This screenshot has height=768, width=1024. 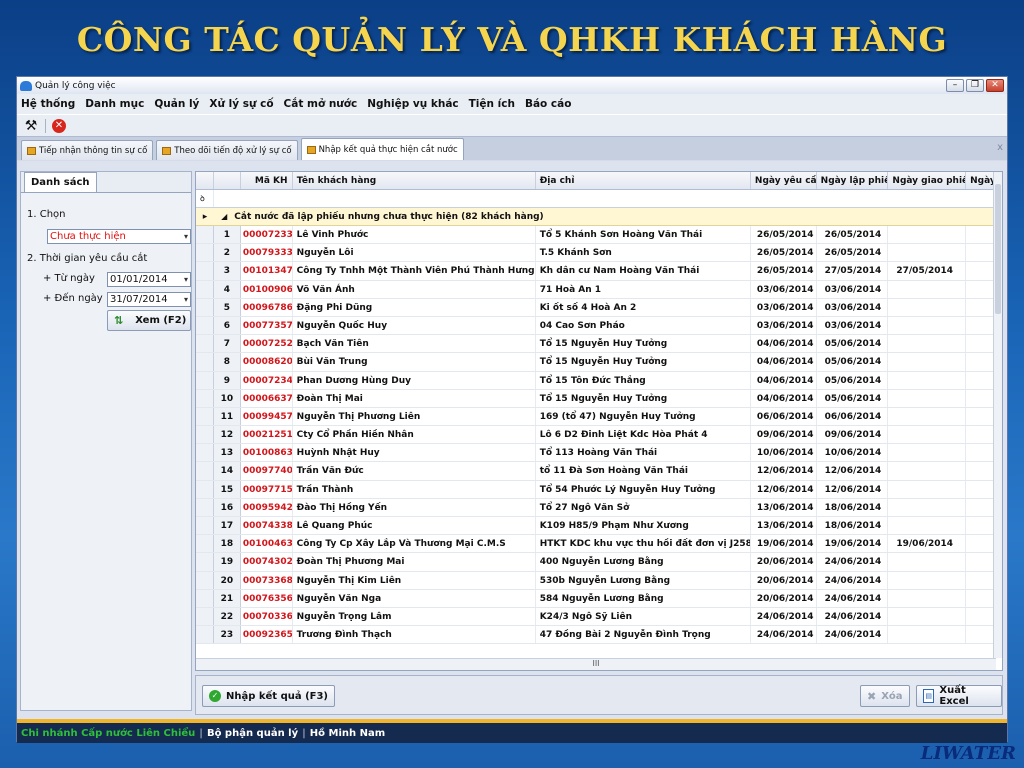 I want to click on tab-nhap-ket-qua: Nhập kết quả thực hiện cắt nước, so click(x=382, y=149).